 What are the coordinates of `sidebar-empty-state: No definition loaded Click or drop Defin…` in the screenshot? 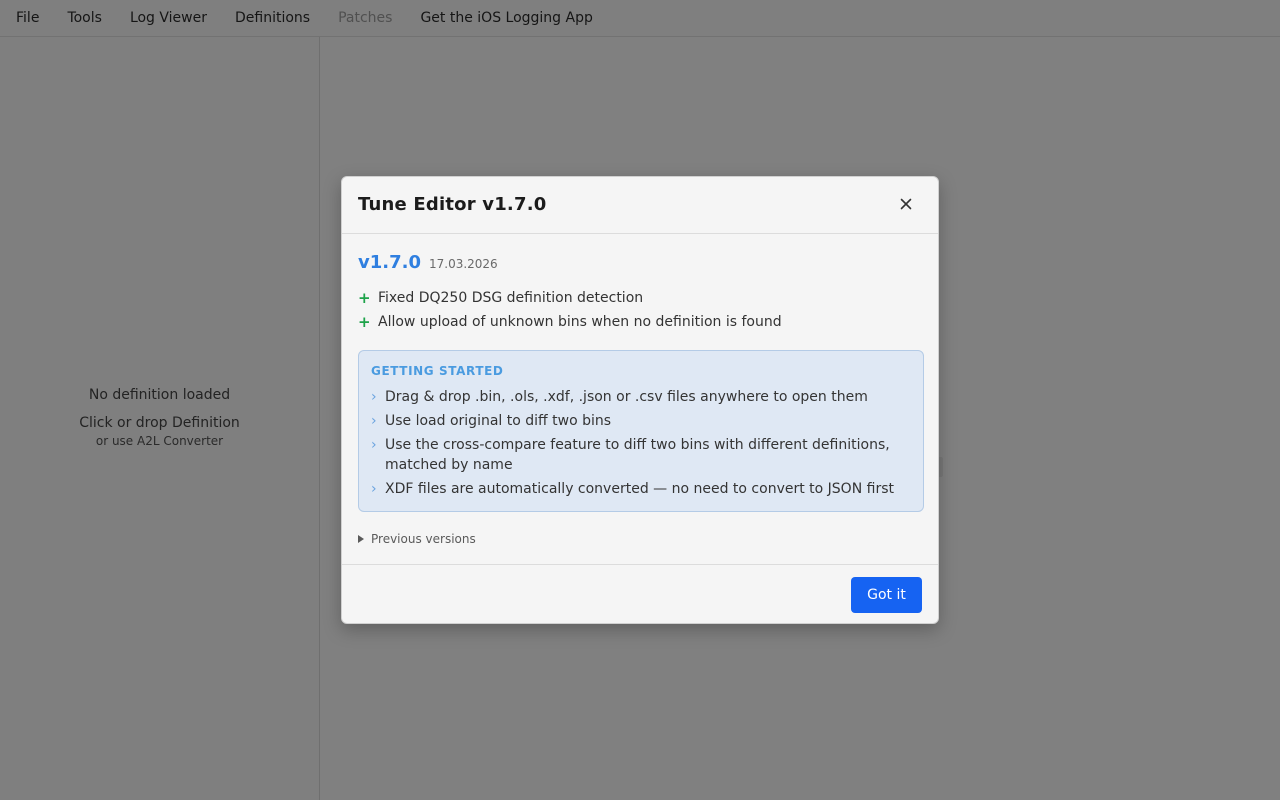 It's located at (159, 417).